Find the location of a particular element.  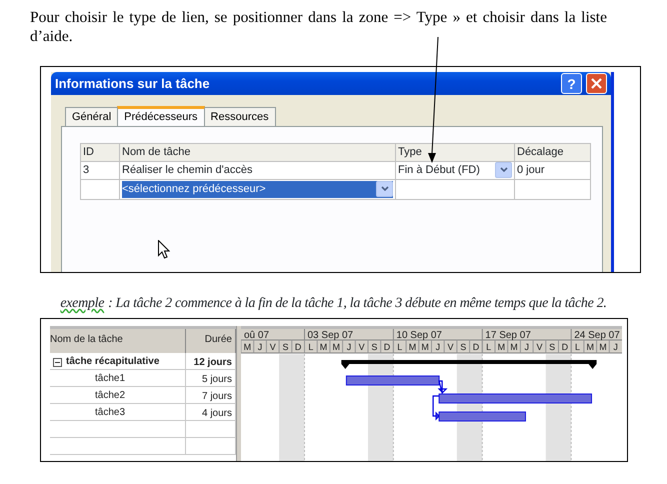

task-name: tâche3 is located at coordinates (110, 413).